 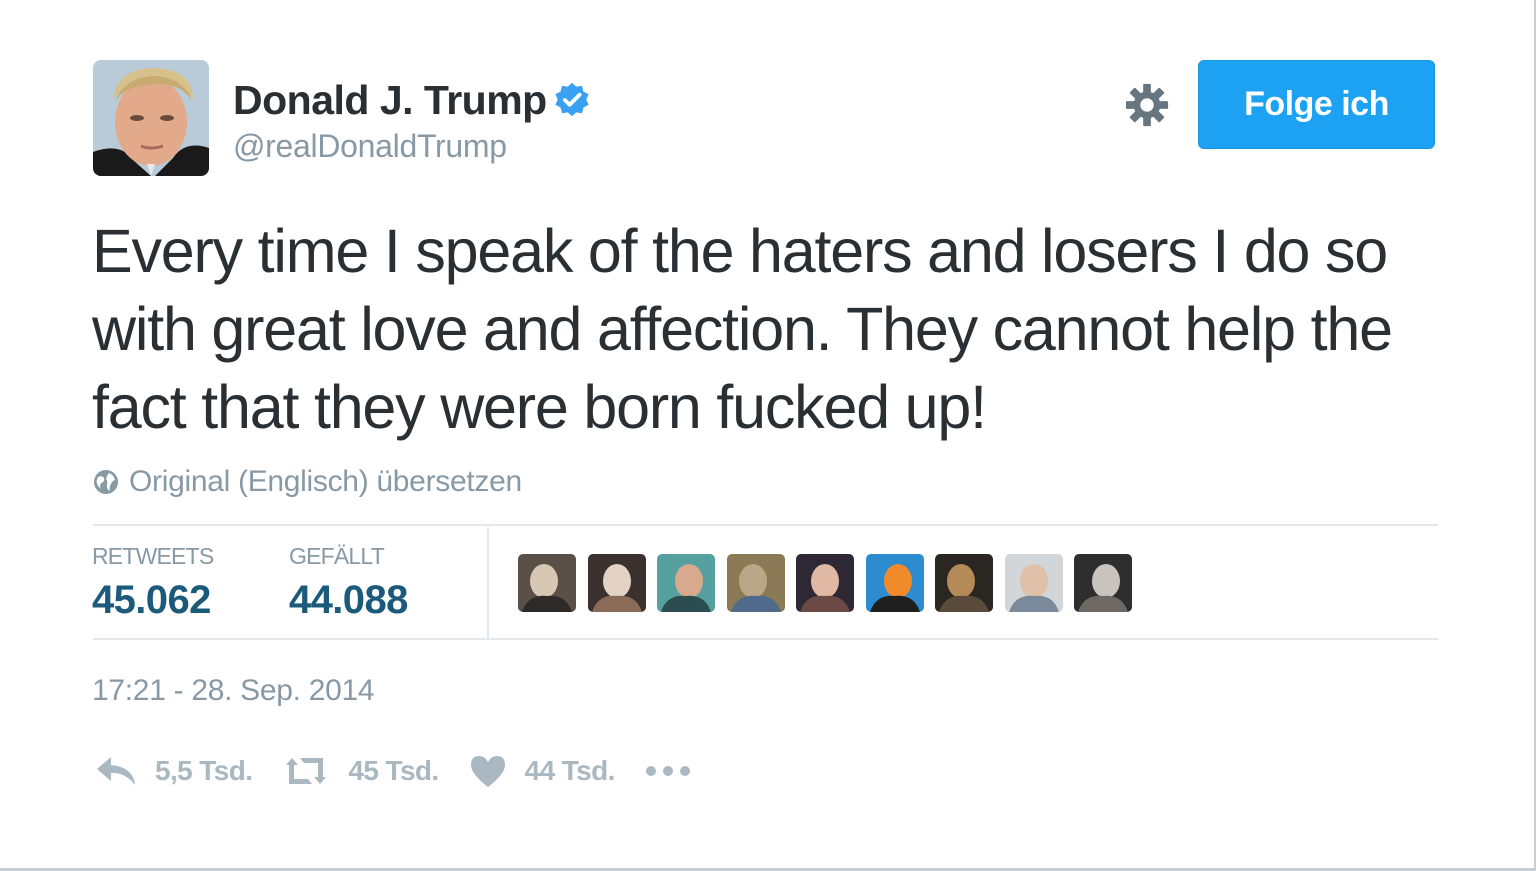 I want to click on like-button: 44 Tsd., so click(x=542, y=771).